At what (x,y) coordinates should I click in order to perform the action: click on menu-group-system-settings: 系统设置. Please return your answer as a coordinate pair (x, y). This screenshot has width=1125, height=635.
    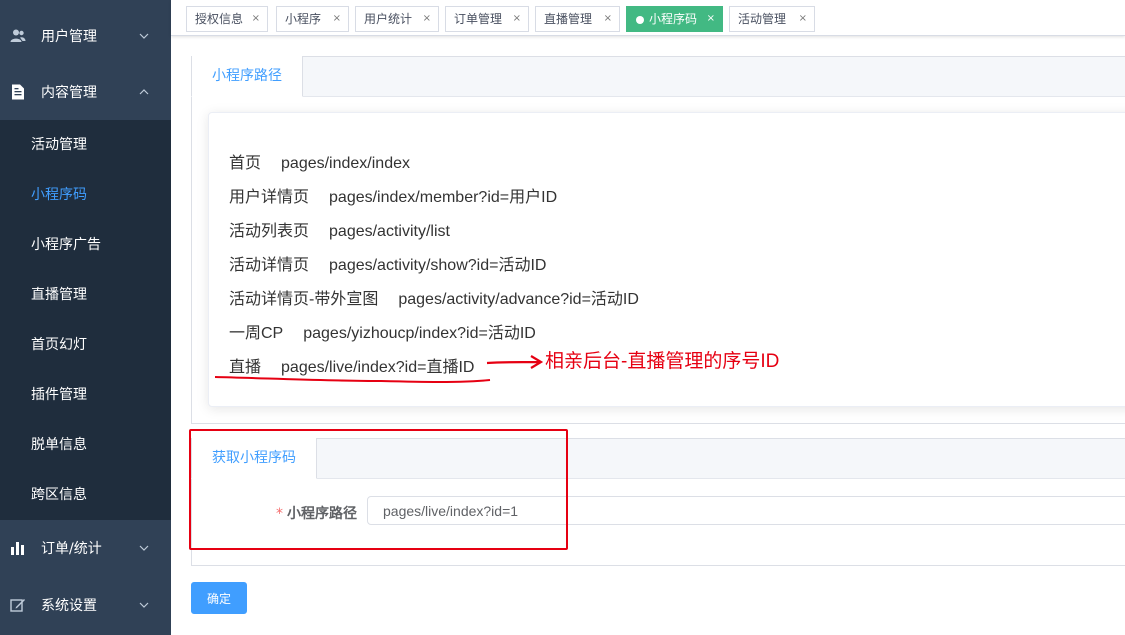
    Looking at the image, I should click on (85, 605).